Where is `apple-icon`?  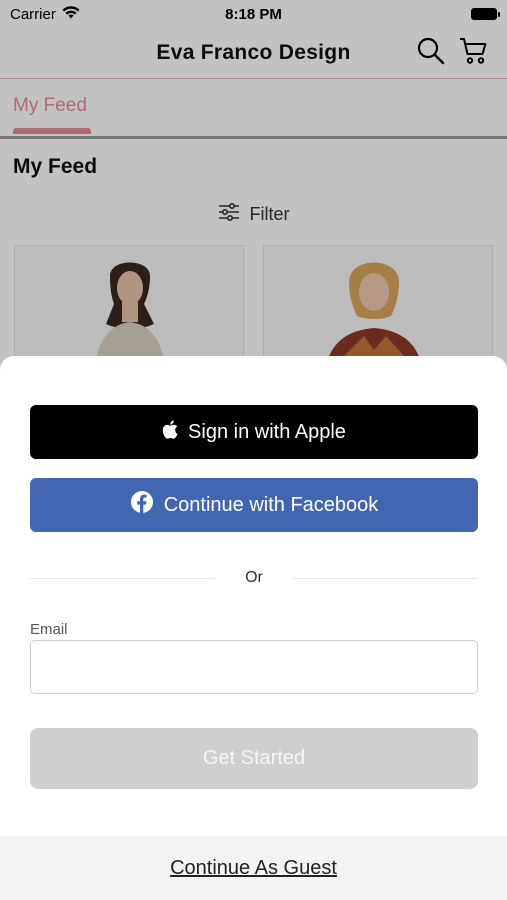 apple-icon is located at coordinates (170, 432).